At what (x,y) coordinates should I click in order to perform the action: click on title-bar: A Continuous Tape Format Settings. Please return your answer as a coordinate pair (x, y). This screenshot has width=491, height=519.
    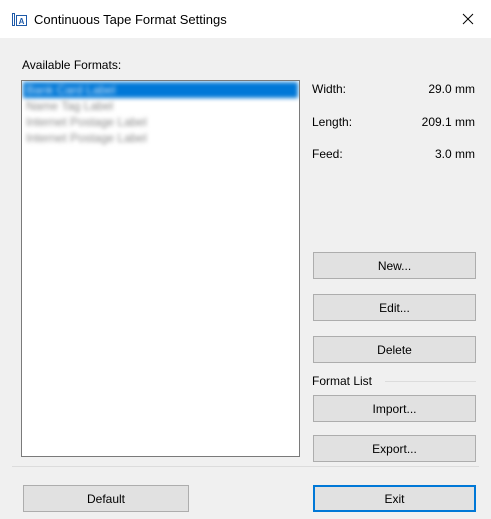
    Looking at the image, I should click on (245, 19).